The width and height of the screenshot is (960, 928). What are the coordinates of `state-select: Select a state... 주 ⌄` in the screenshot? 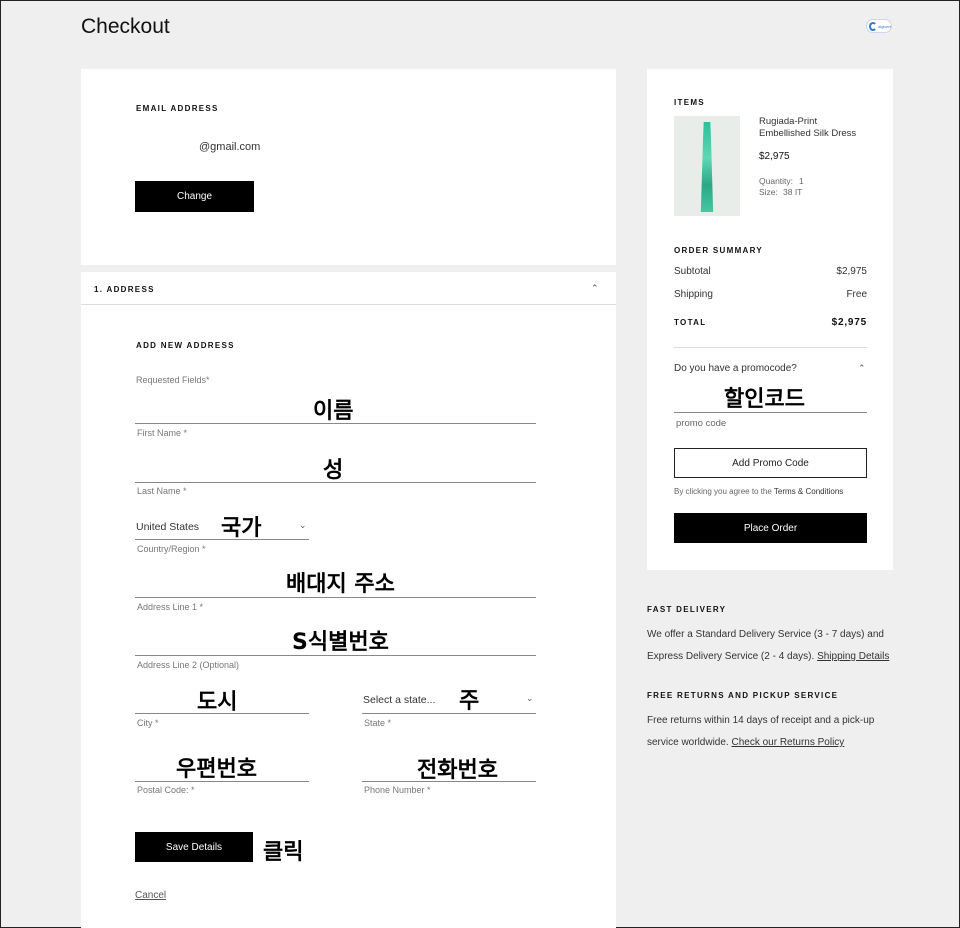 It's located at (449, 696).